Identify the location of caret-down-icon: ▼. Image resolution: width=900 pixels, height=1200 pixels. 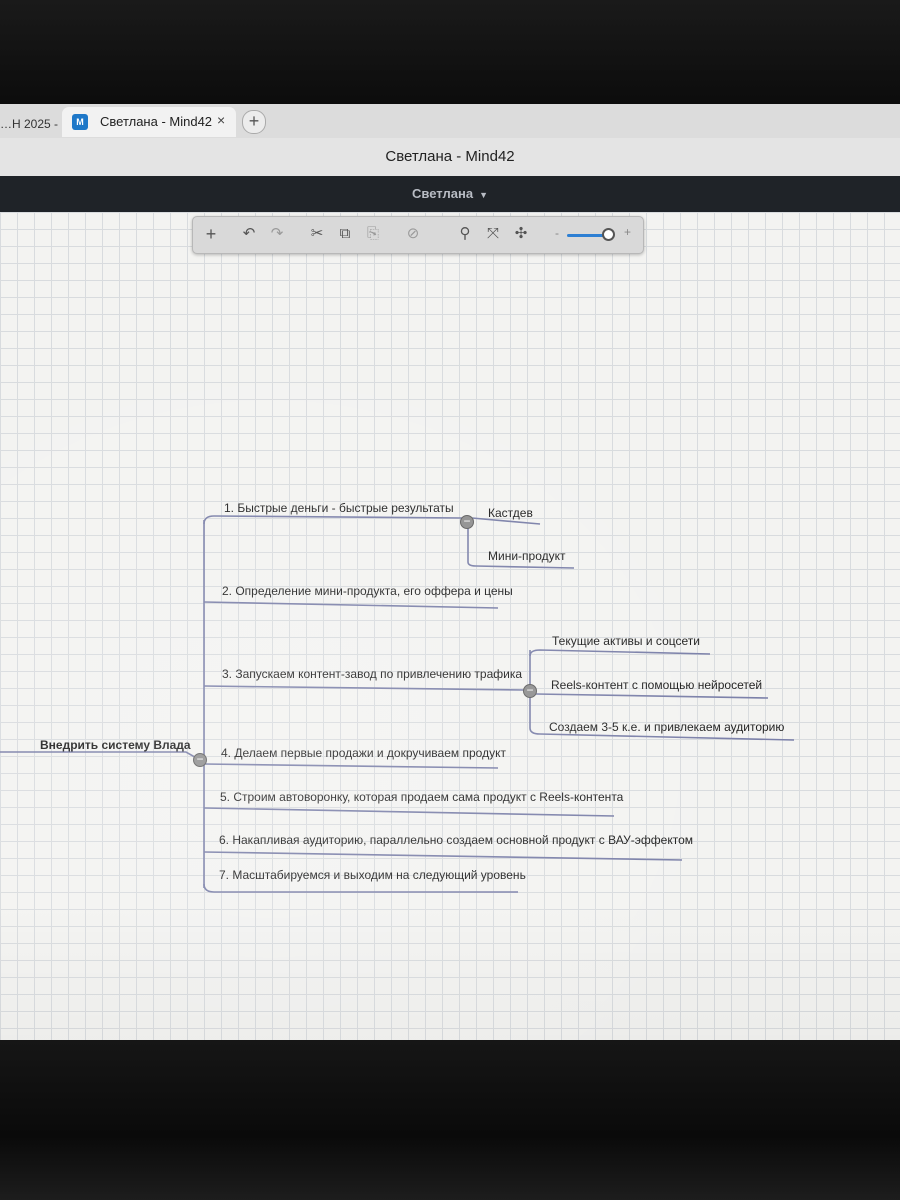
(483, 195).